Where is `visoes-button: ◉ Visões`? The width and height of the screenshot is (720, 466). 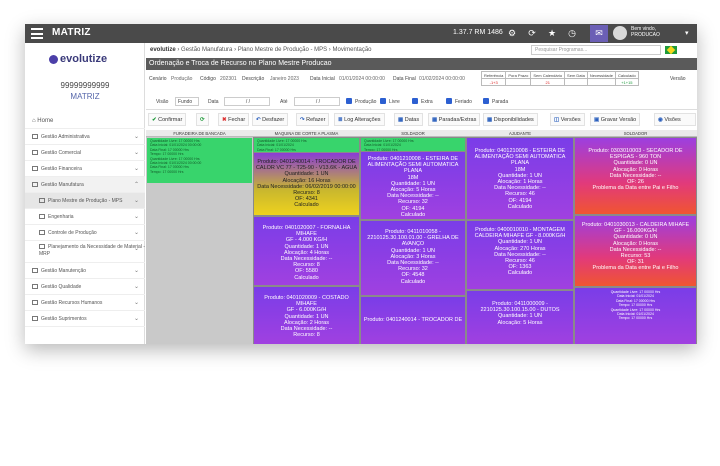
visoes-button: ◉ Visões is located at coordinates (675, 119).